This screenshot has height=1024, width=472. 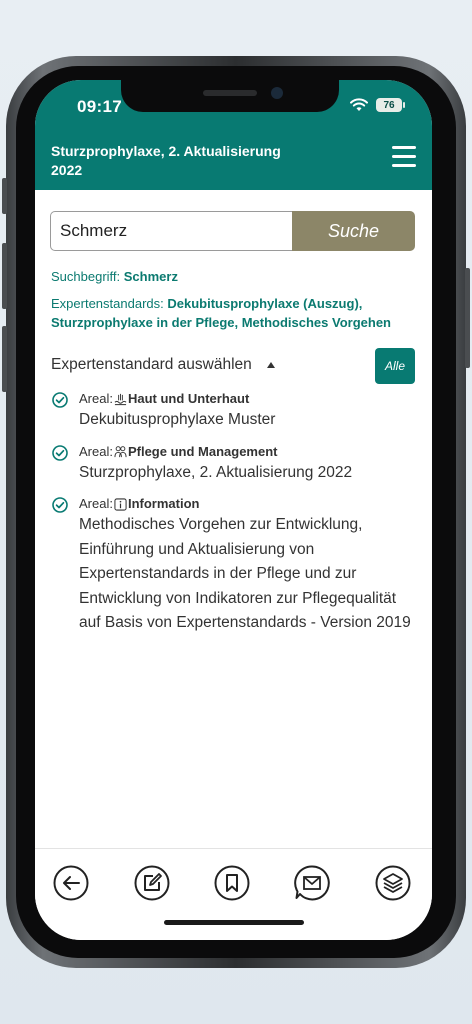 I want to click on status-icons: 76, so click(x=377, y=105).